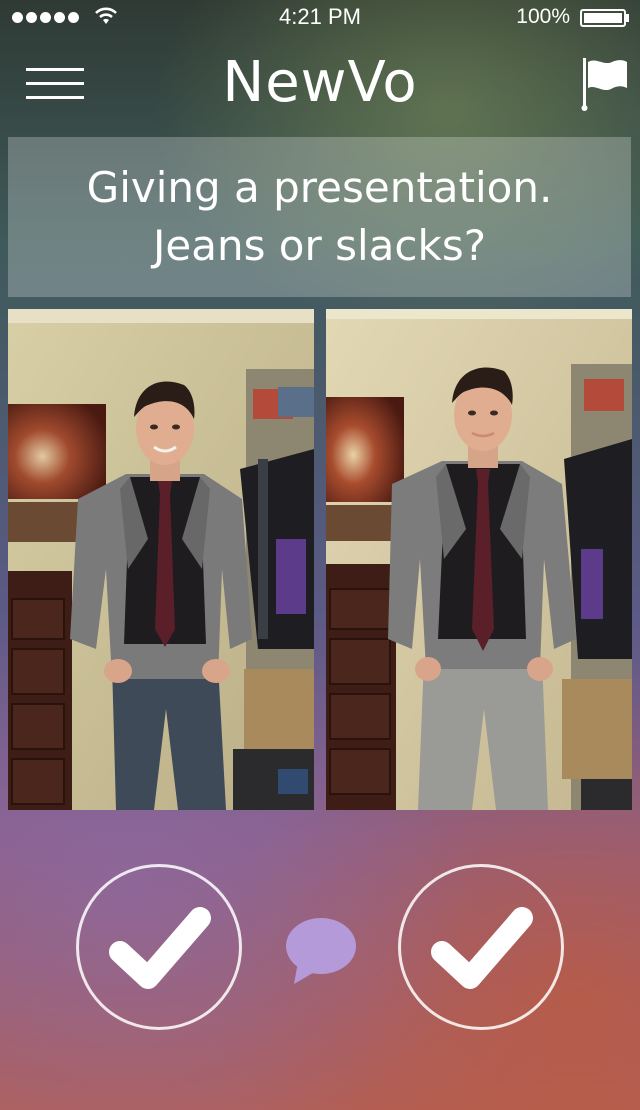 The width and height of the screenshot is (640, 1110). What do you see at coordinates (320, 18) in the screenshot?
I see `status-bar: 4:21 PM 100%` at bounding box center [320, 18].